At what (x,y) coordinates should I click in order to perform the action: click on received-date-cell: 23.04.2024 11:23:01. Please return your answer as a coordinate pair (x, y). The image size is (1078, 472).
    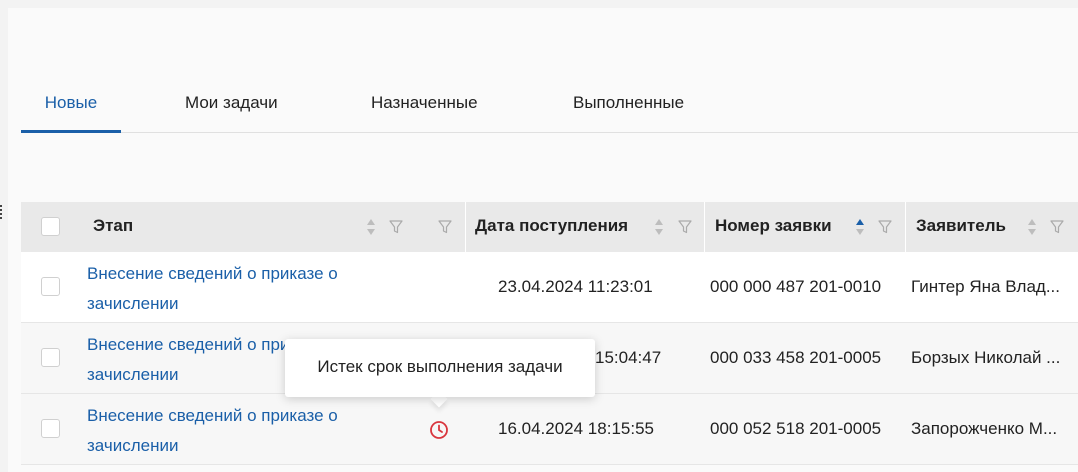
    Looking at the image, I should click on (575, 286).